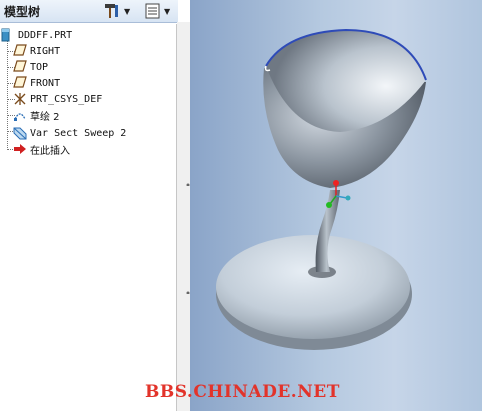  I want to click on tree-item-csys: PRT_CSYS_DEF, so click(57, 99).